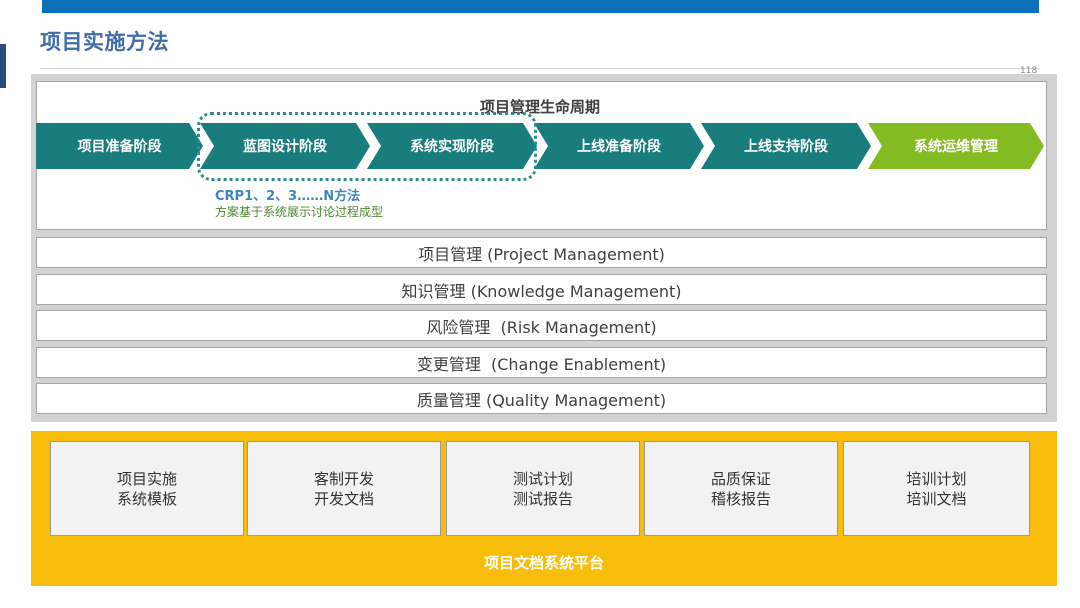 The height and width of the screenshot is (608, 1080). I want to click on doc-box-quality: 品质保证 稽核报告, so click(741, 488).